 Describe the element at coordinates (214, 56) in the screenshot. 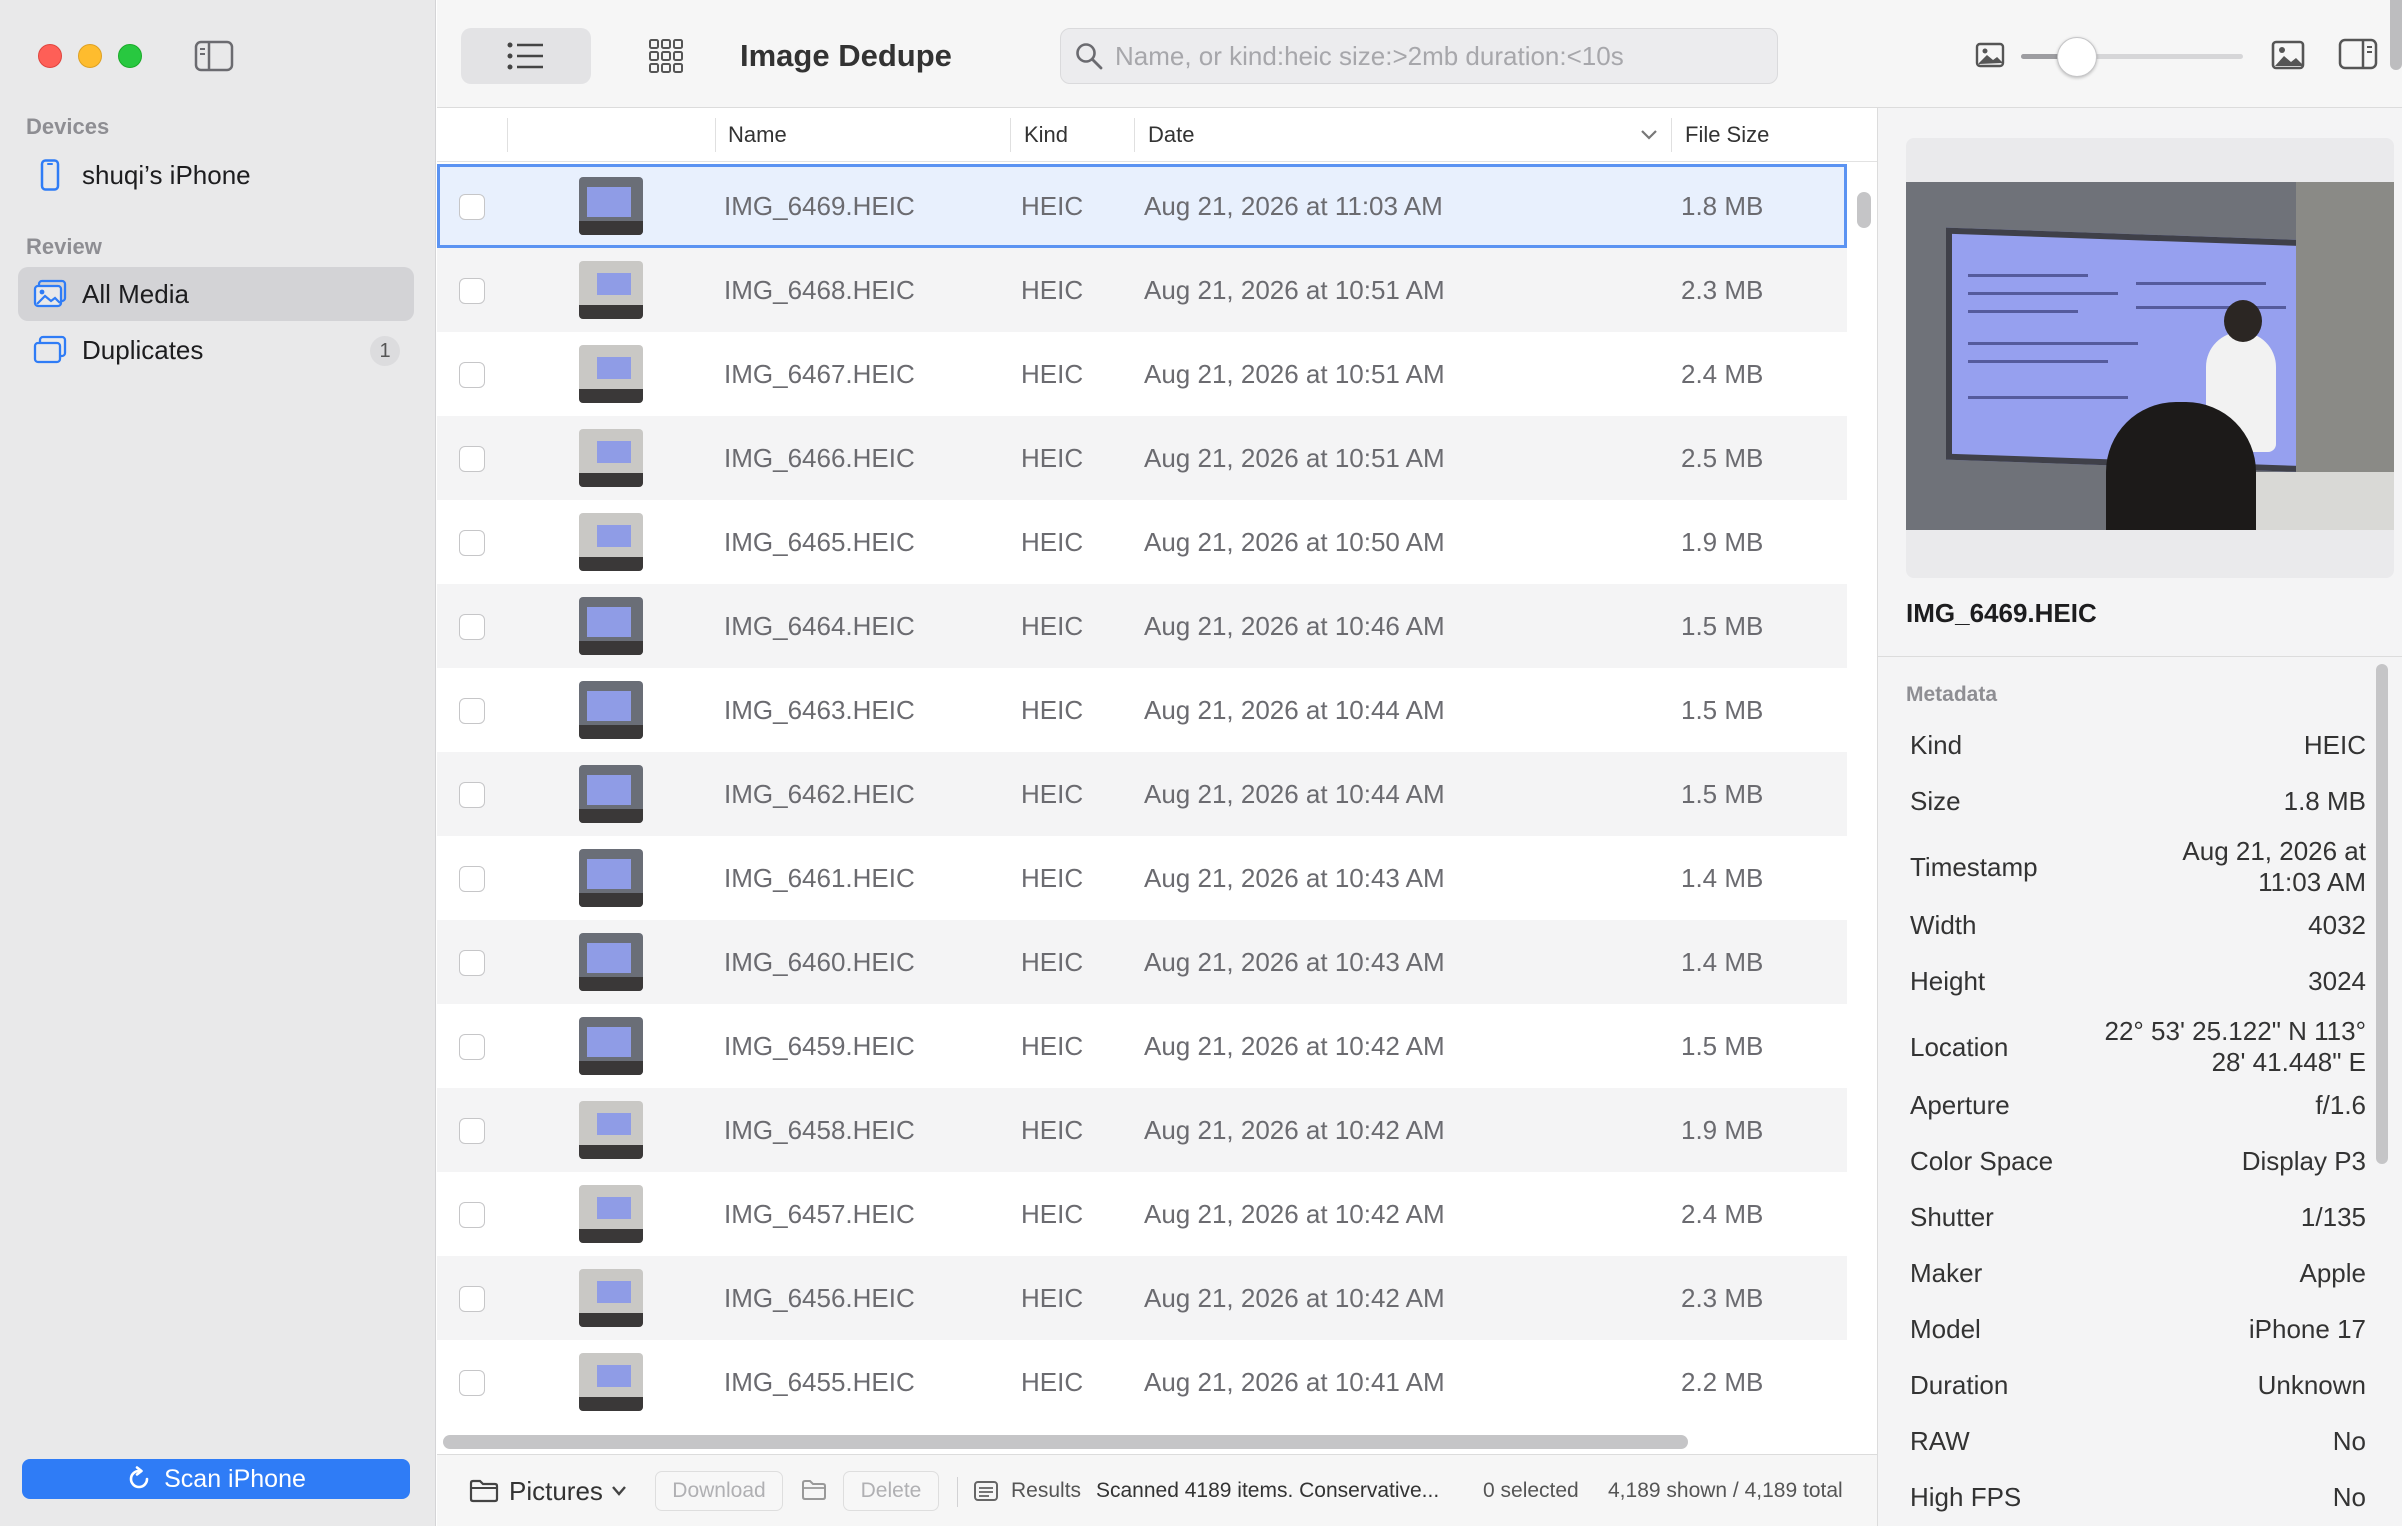

I see `sidebar-toggle-icon` at that location.